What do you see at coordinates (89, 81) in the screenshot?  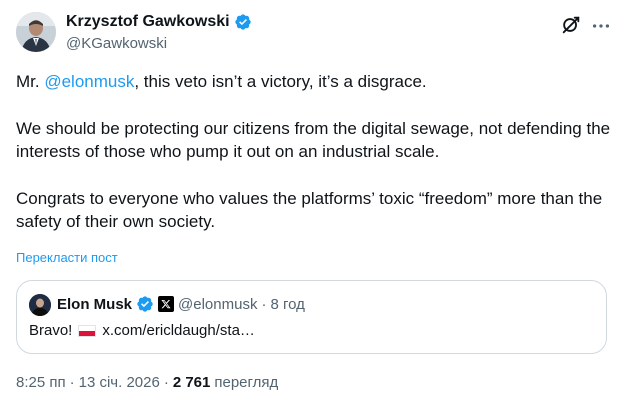 I see `mention-link: @elonmusk` at bounding box center [89, 81].